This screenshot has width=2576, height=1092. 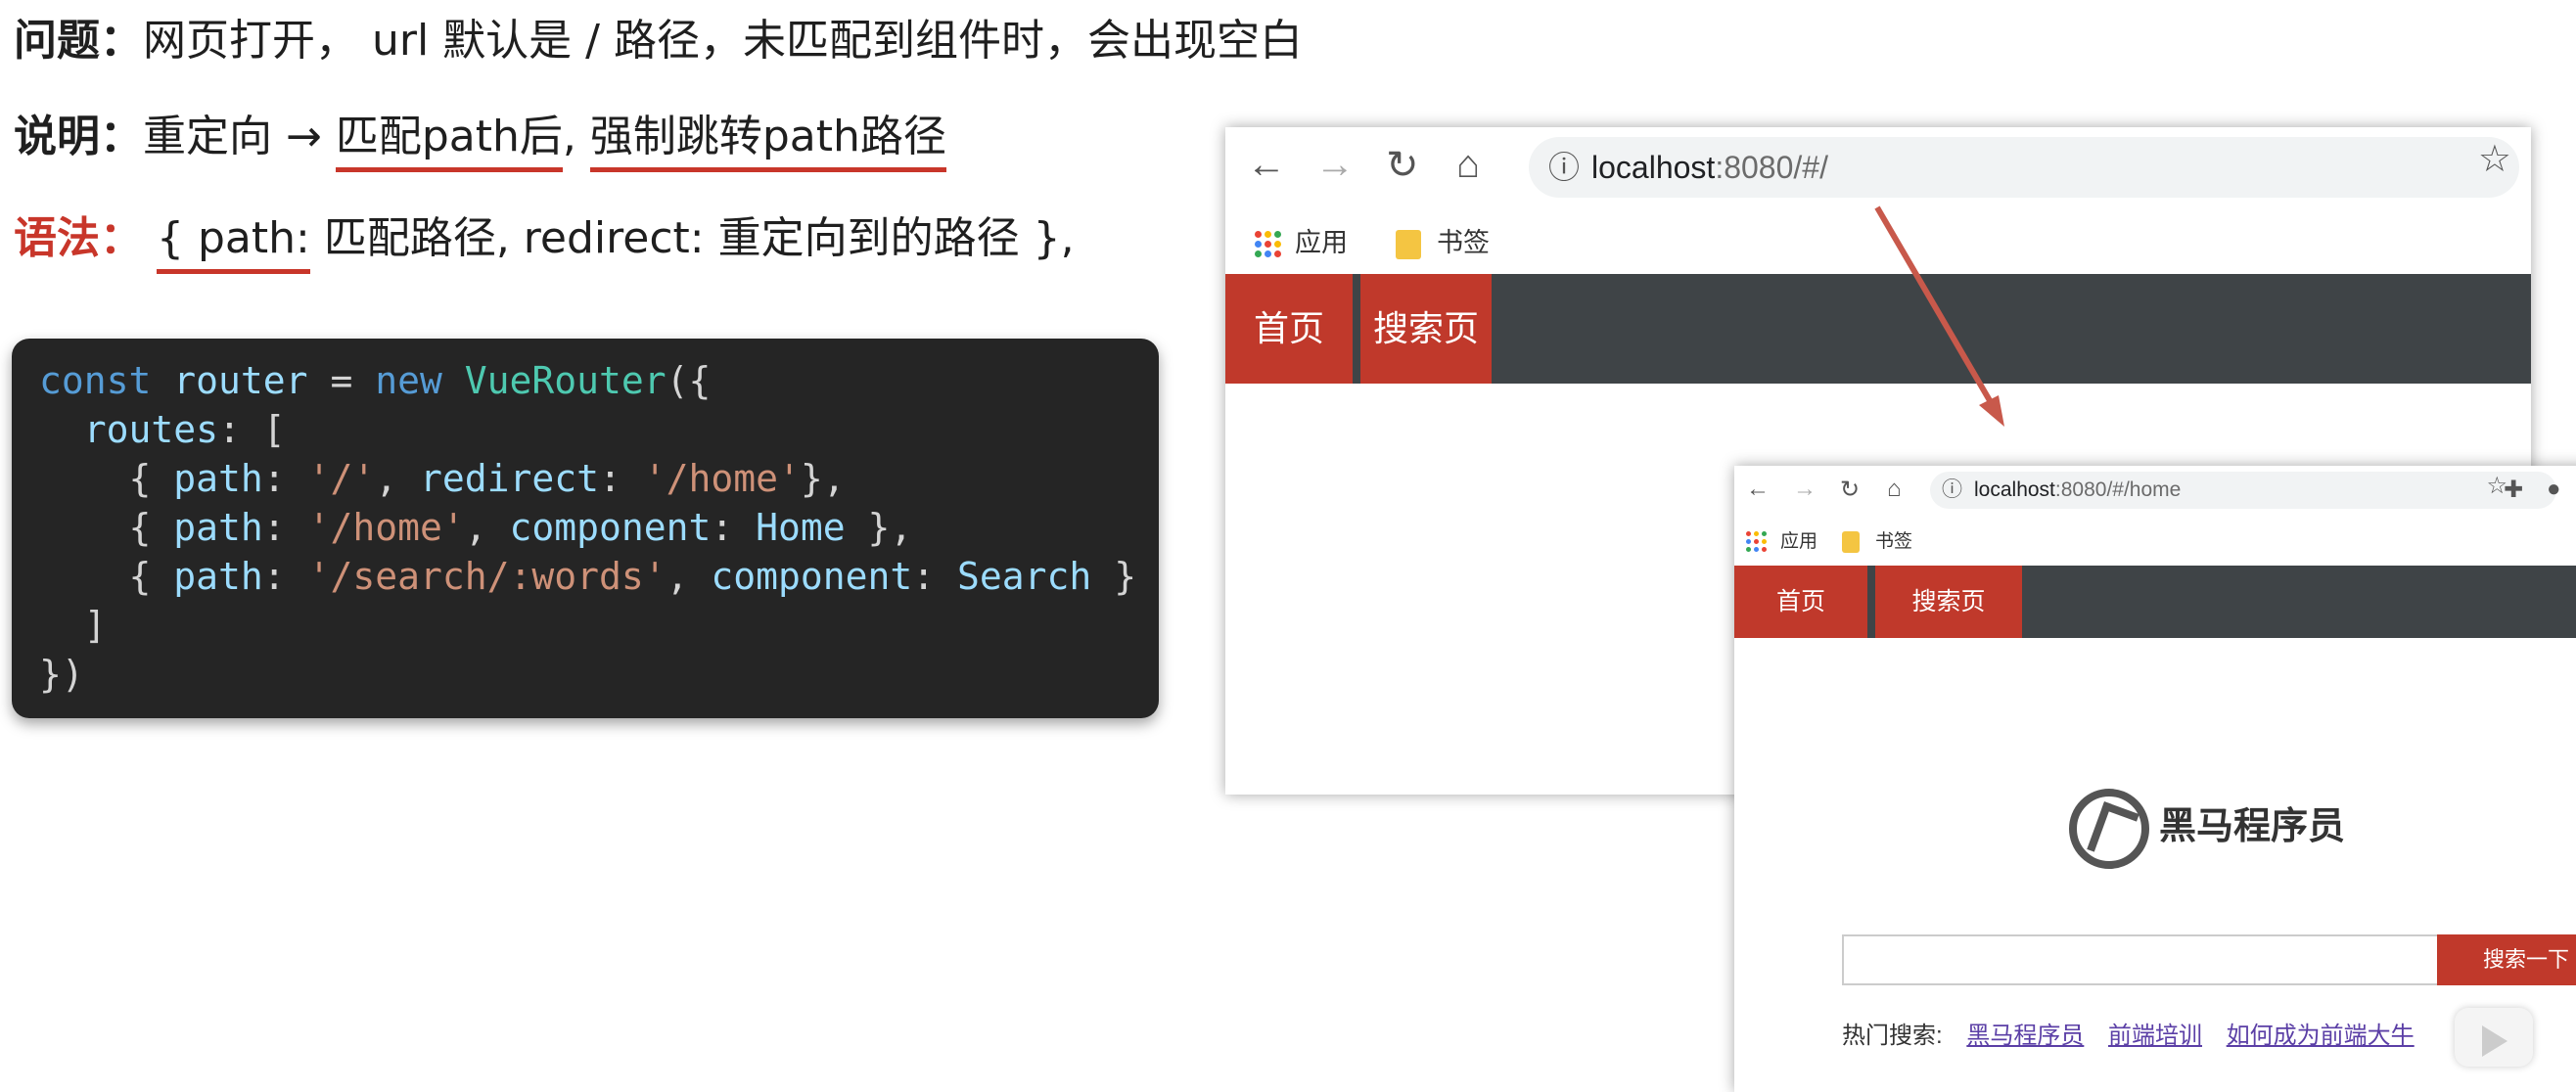 I want to click on problem-line: 问题：网页打开， url 默认是 / 路径，未匹配到组件时，会出现空白, so click(x=658, y=41).